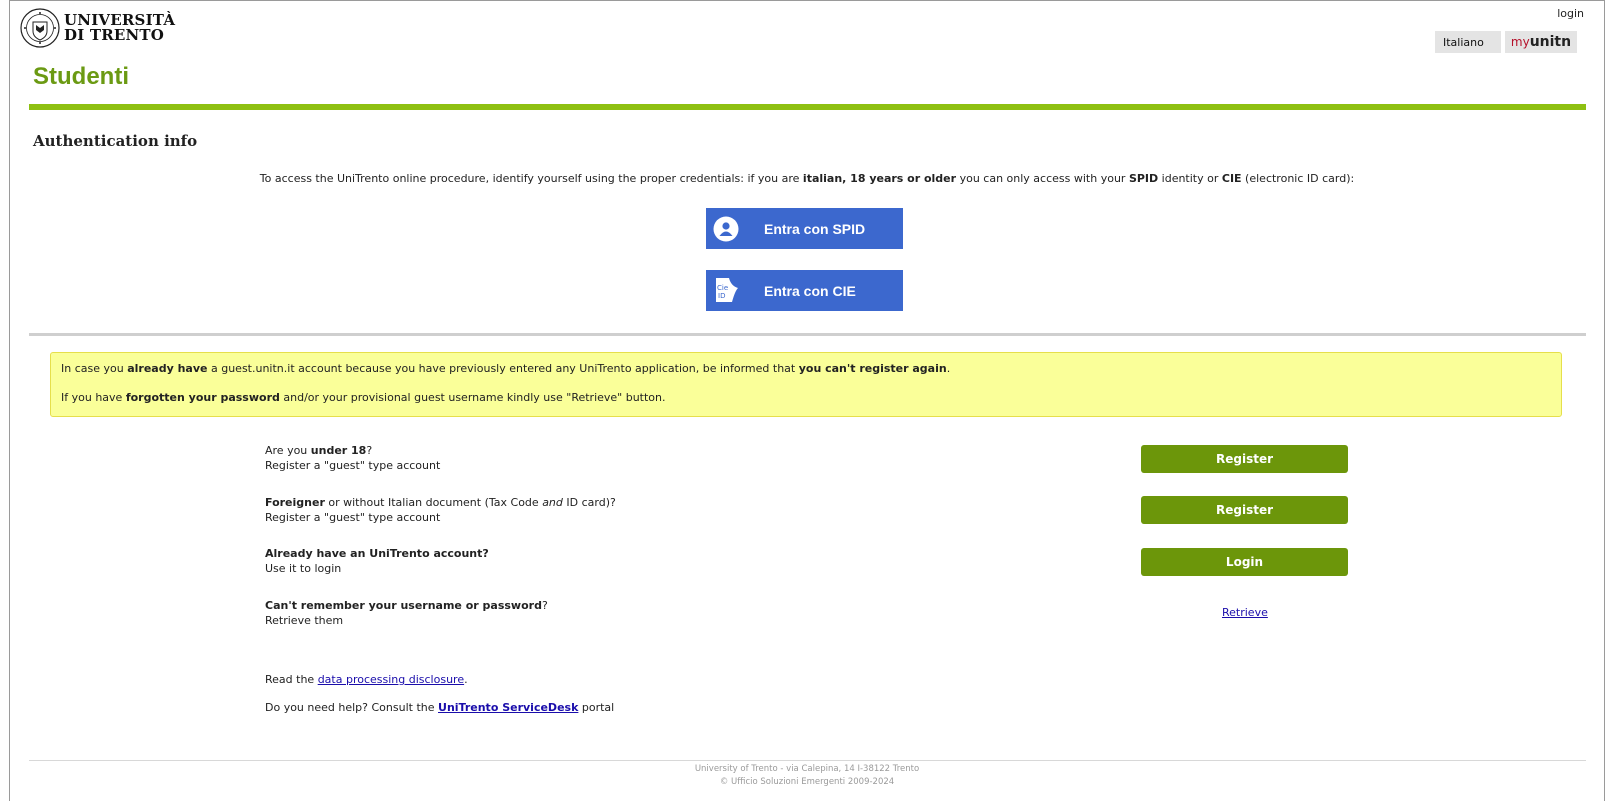 The width and height of the screenshot is (1614, 801). I want to click on notice-1-post: ., so click(948, 368).